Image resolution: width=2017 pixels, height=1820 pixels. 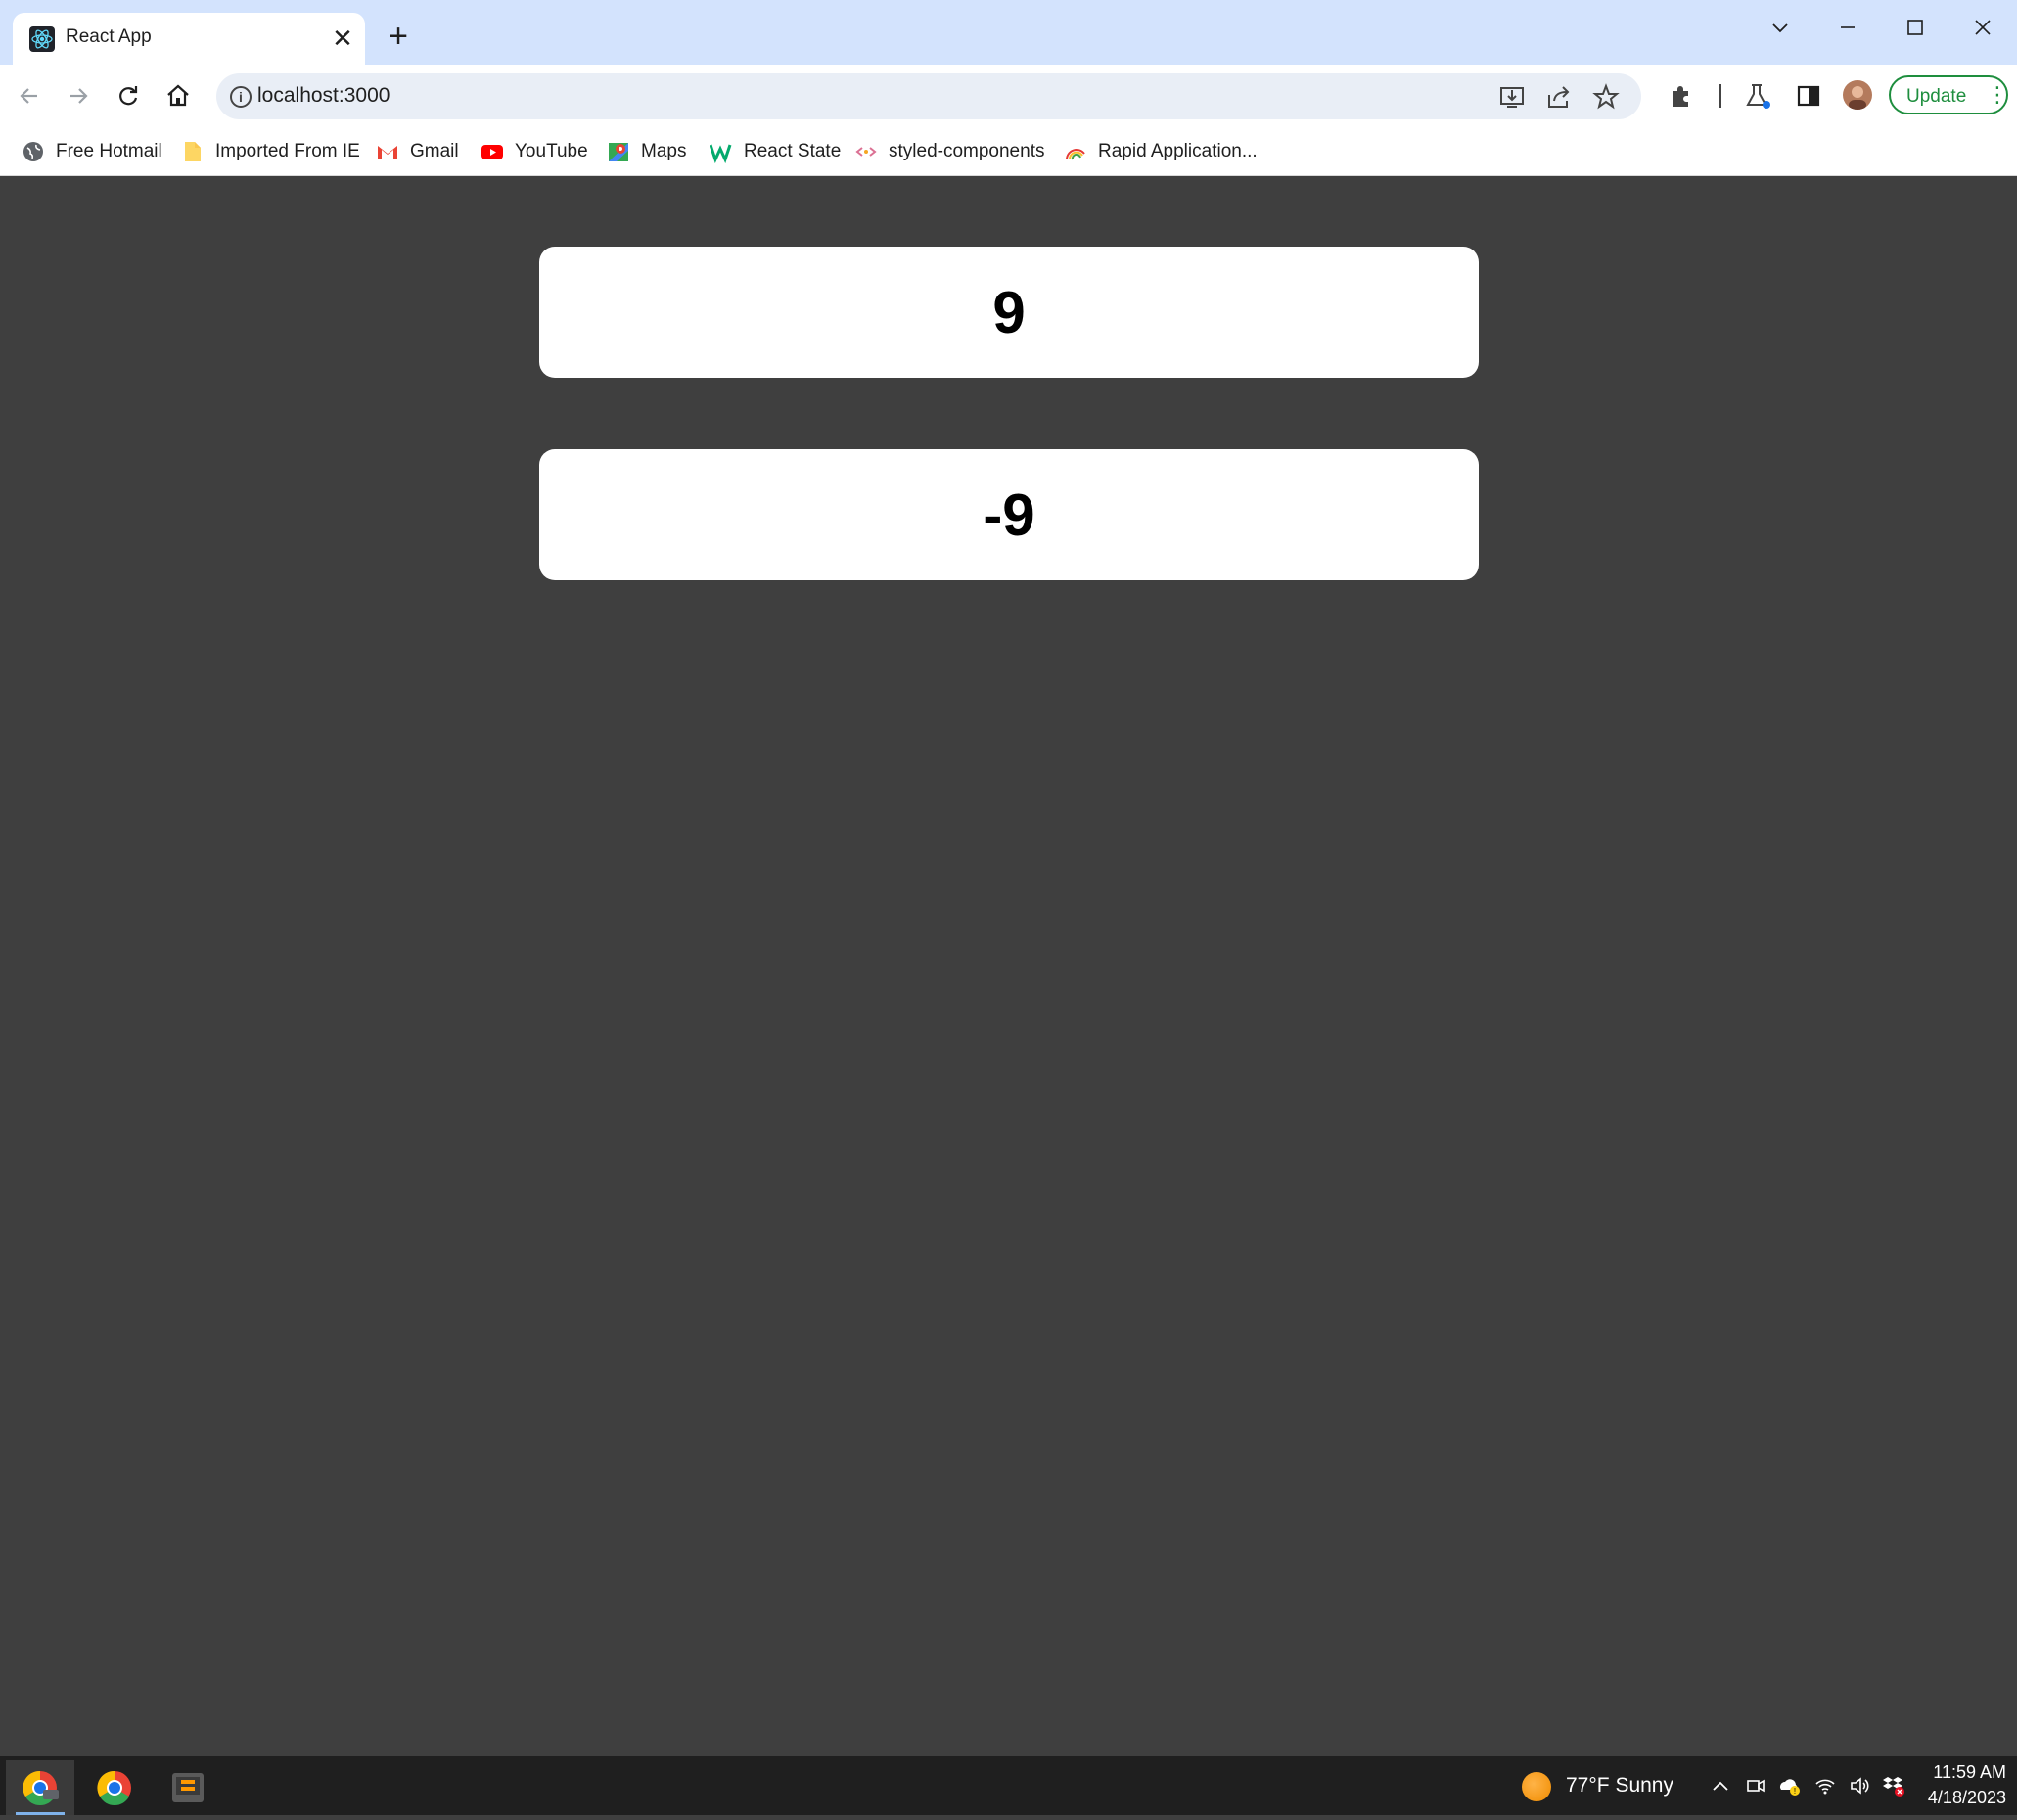 I want to click on chrome-taskbar-icon, so click(x=114, y=1787).